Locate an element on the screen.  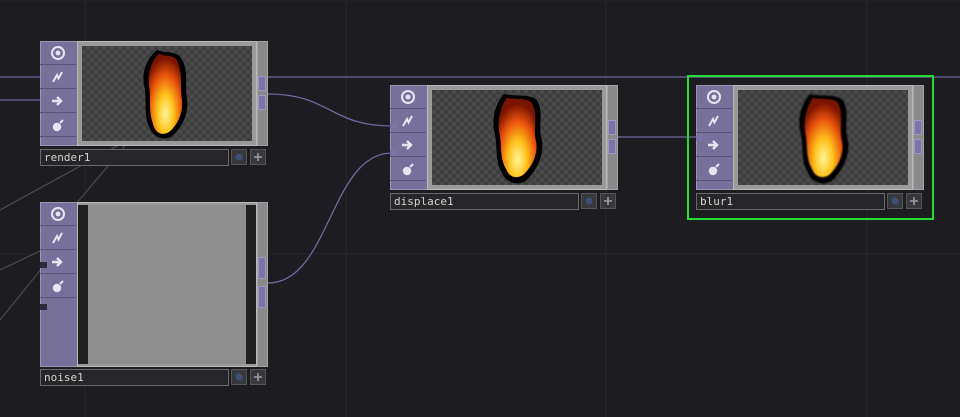
node-render1: render1 is located at coordinates (154, 104).